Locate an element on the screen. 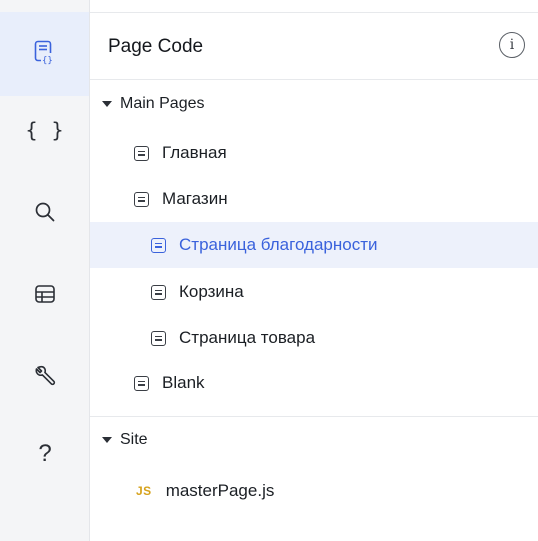  search-icon is located at coordinates (45, 212).